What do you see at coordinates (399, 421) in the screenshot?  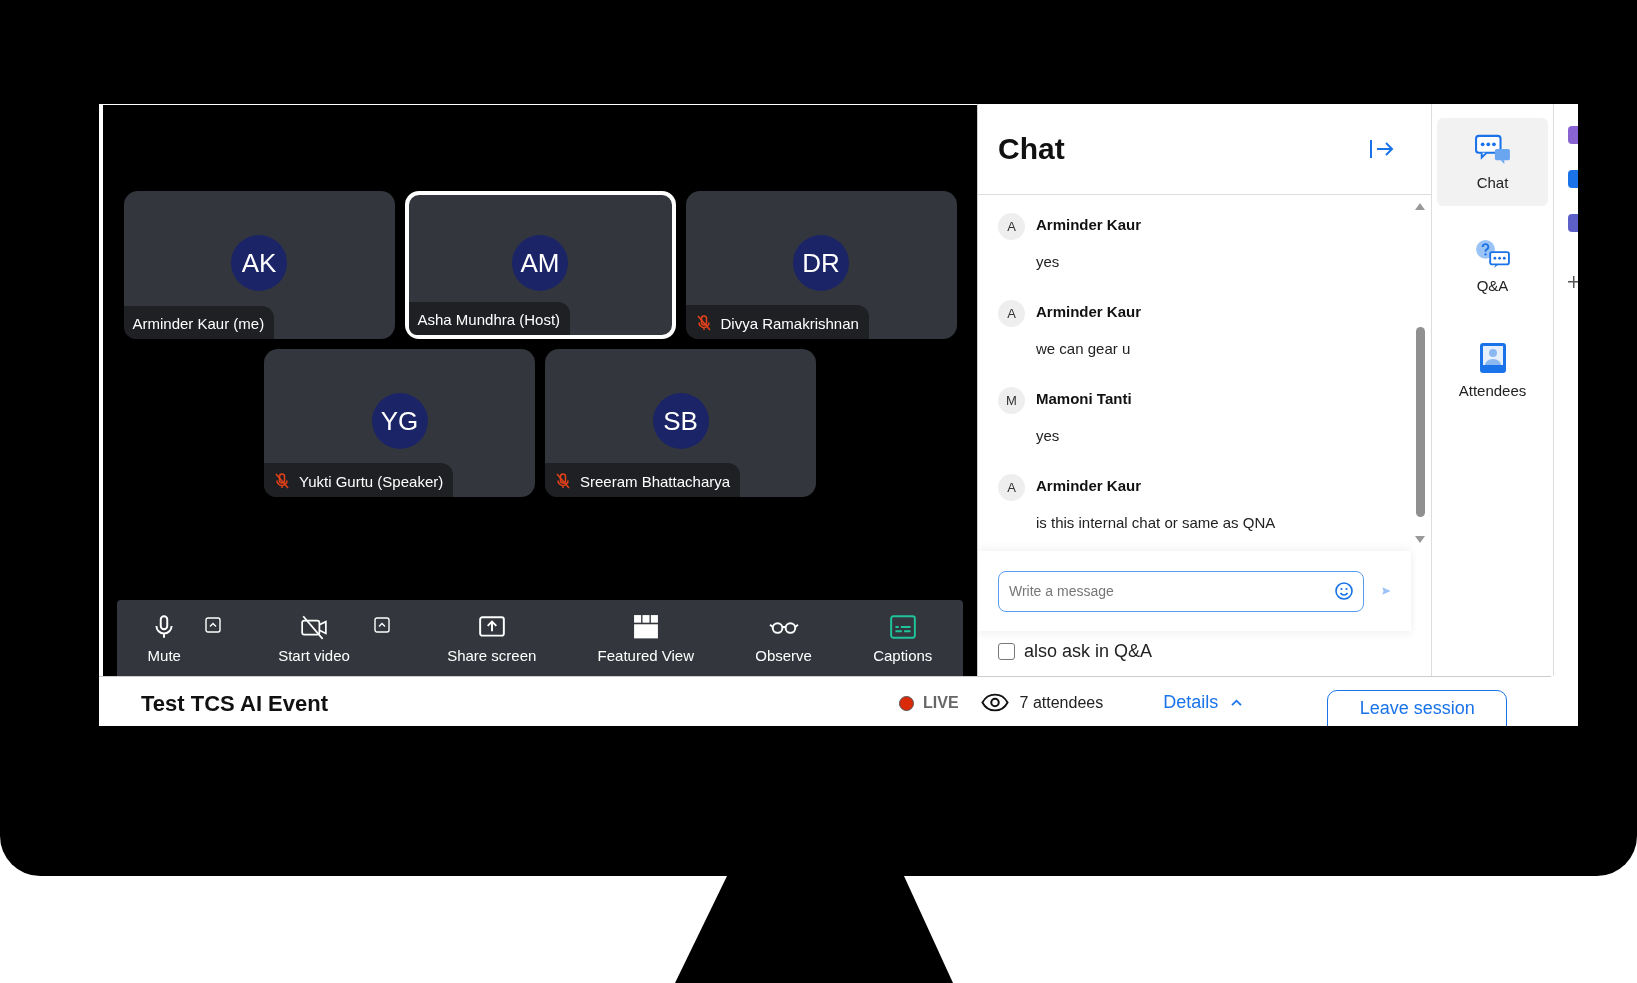 I see `avatar-initials: YG` at bounding box center [399, 421].